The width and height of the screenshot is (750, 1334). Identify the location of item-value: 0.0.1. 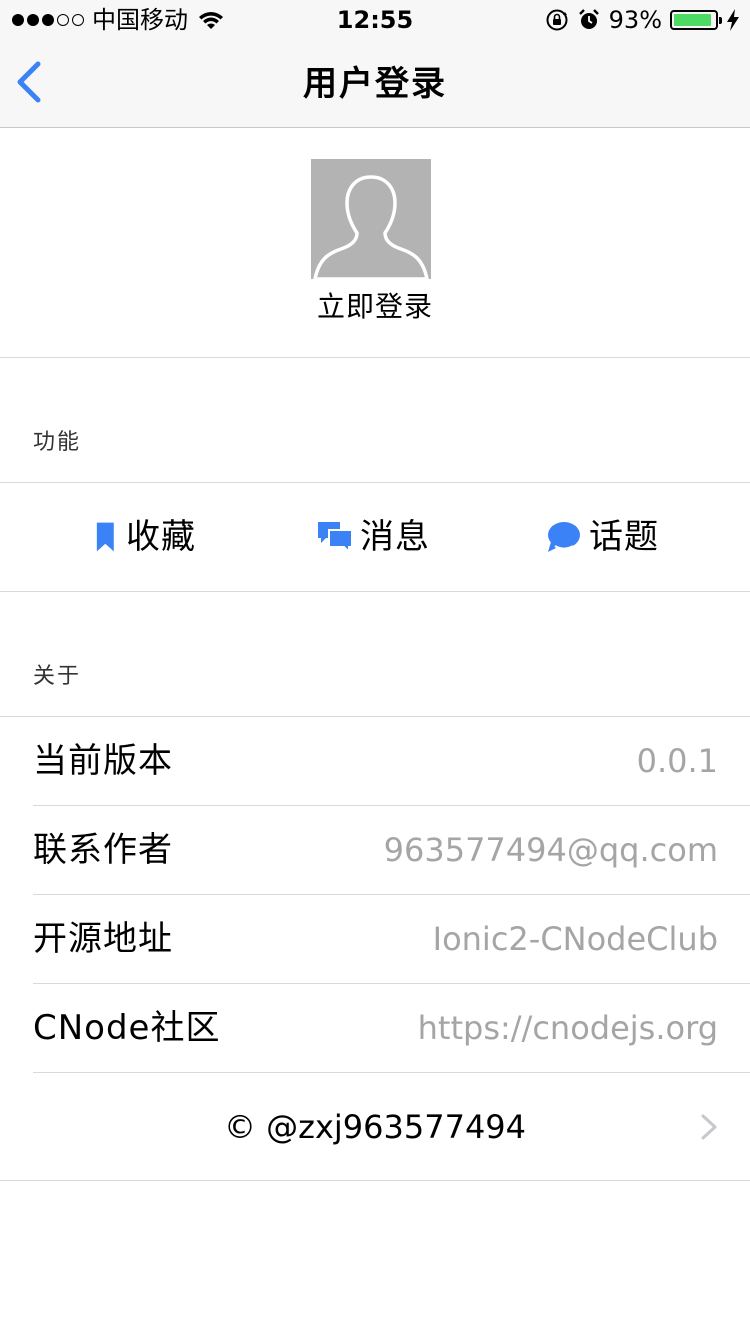
(677, 761).